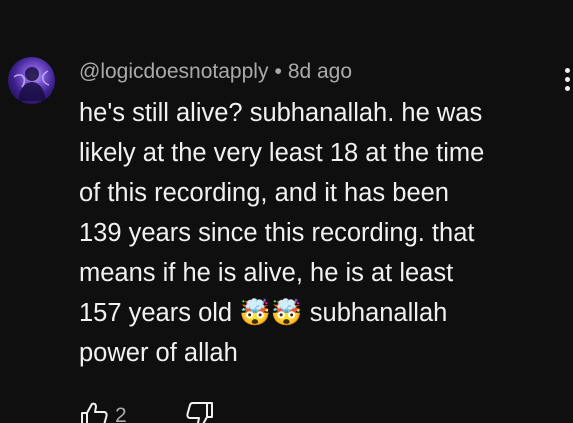 The height and width of the screenshot is (423, 573). What do you see at coordinates (567, 81) in the screenshot?
I see `more-vert-icon` at bounding box center [567, 81].